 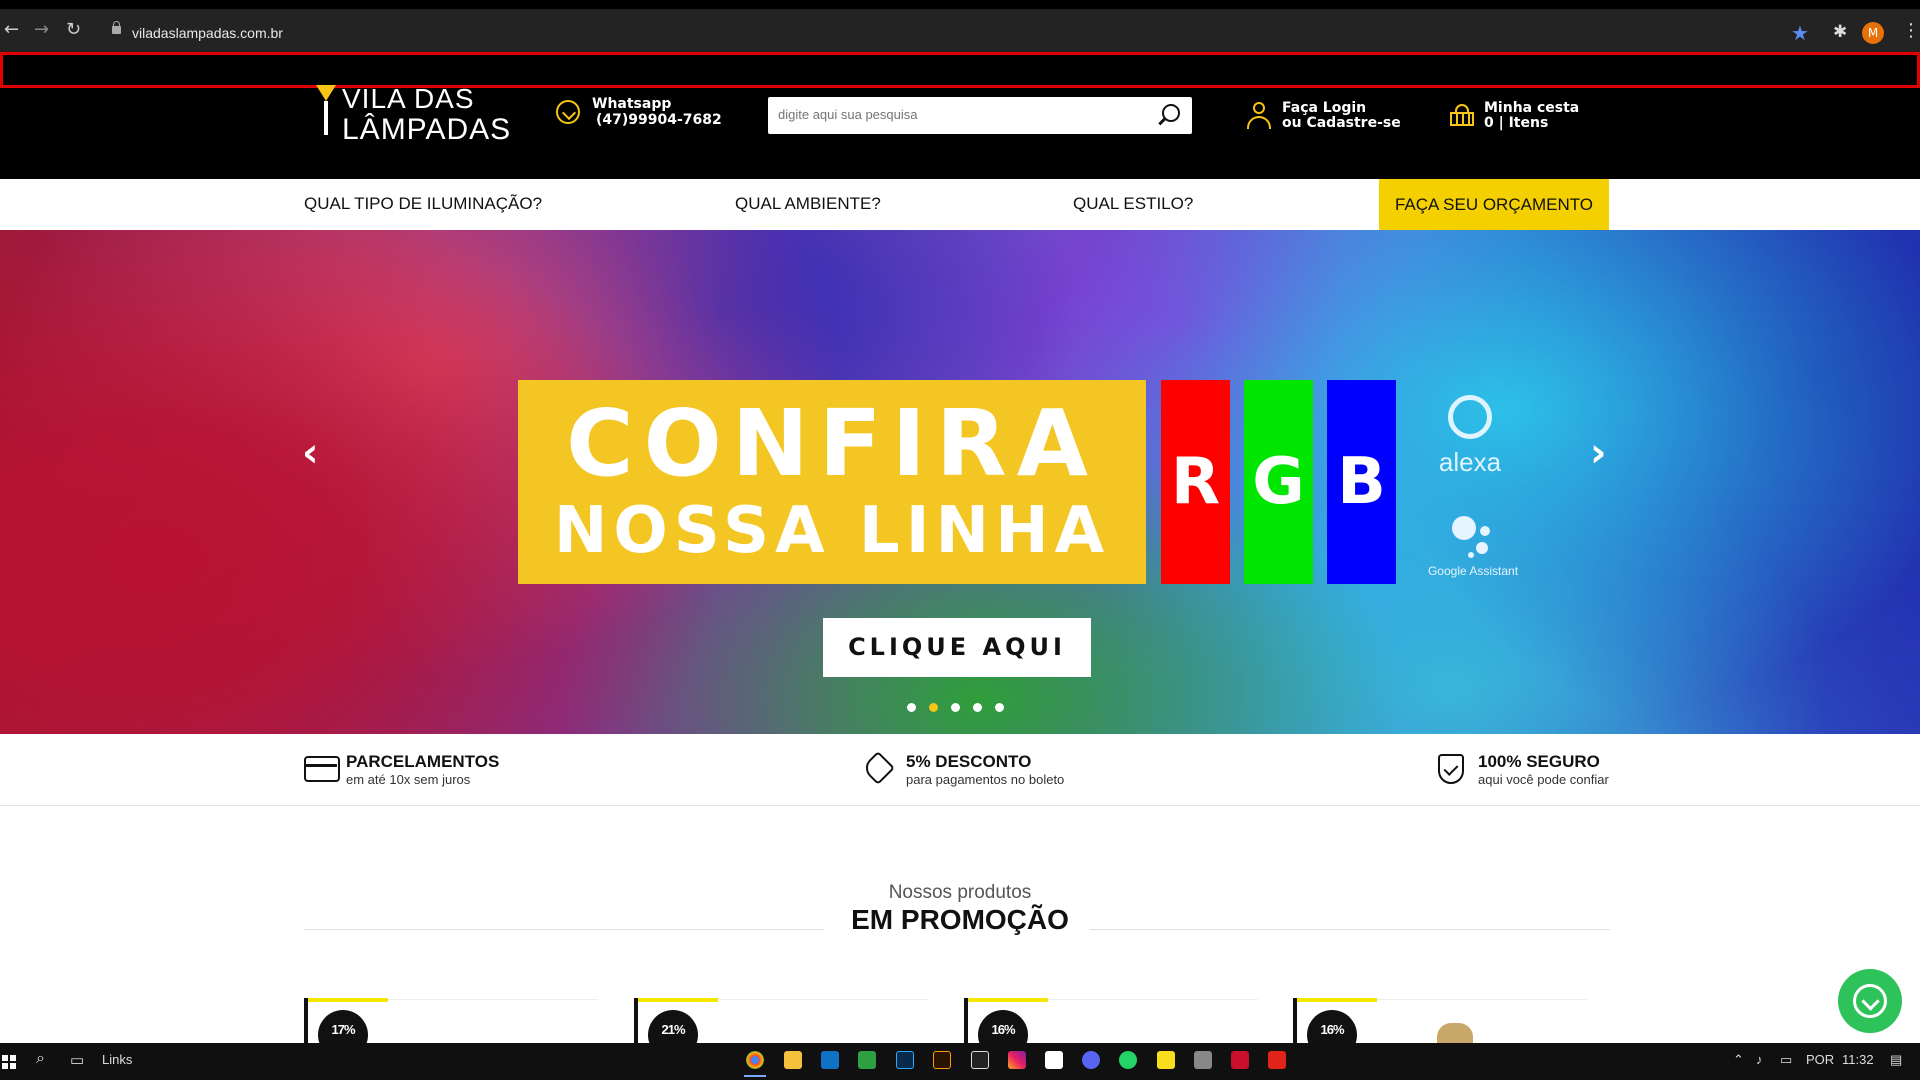 I want to click on instagram-icon, so click(x=1017, y=1060).